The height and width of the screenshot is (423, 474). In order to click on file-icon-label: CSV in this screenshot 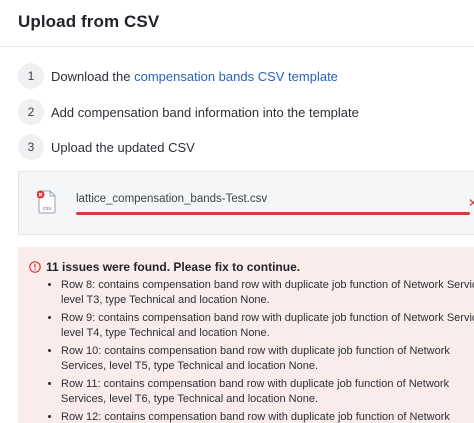, I will do `click(47, 208)`.